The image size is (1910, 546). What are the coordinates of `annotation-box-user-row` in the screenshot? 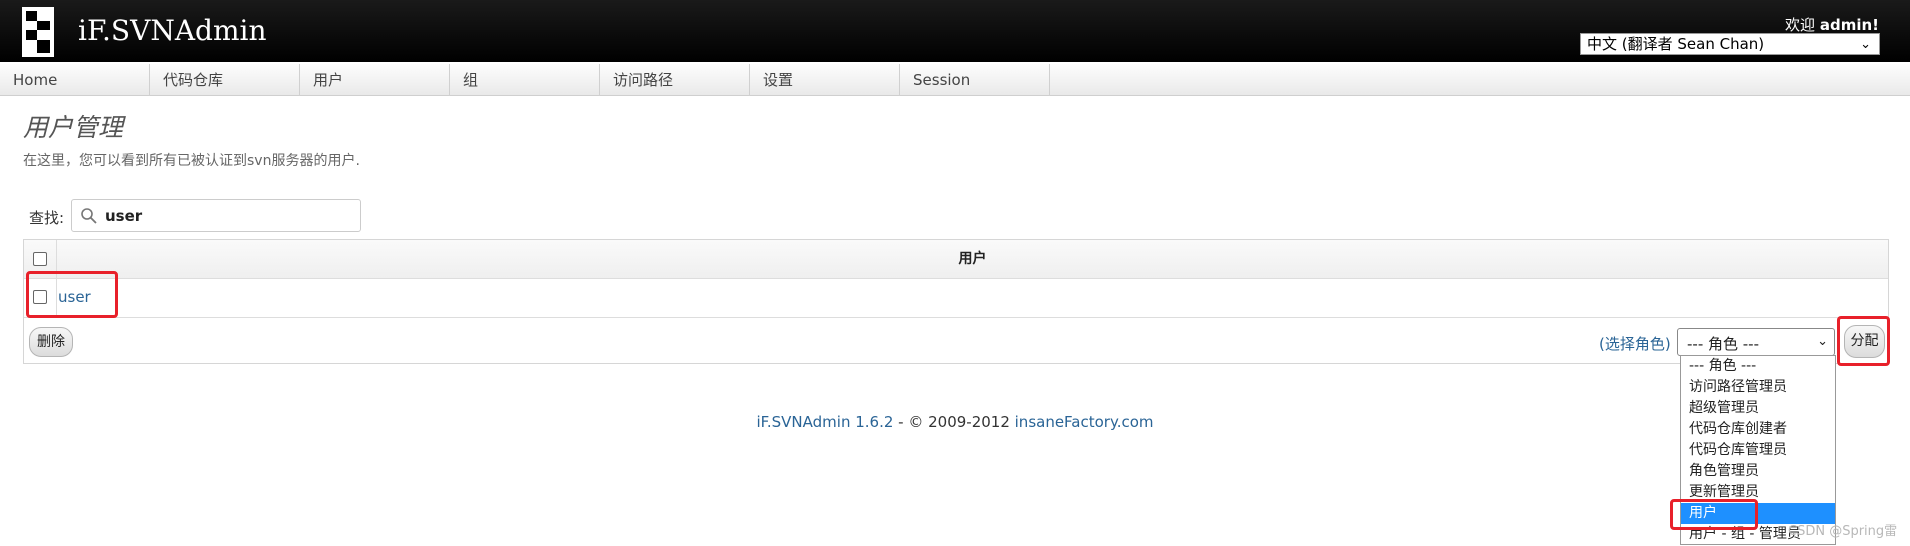 It's located at (72, 294).